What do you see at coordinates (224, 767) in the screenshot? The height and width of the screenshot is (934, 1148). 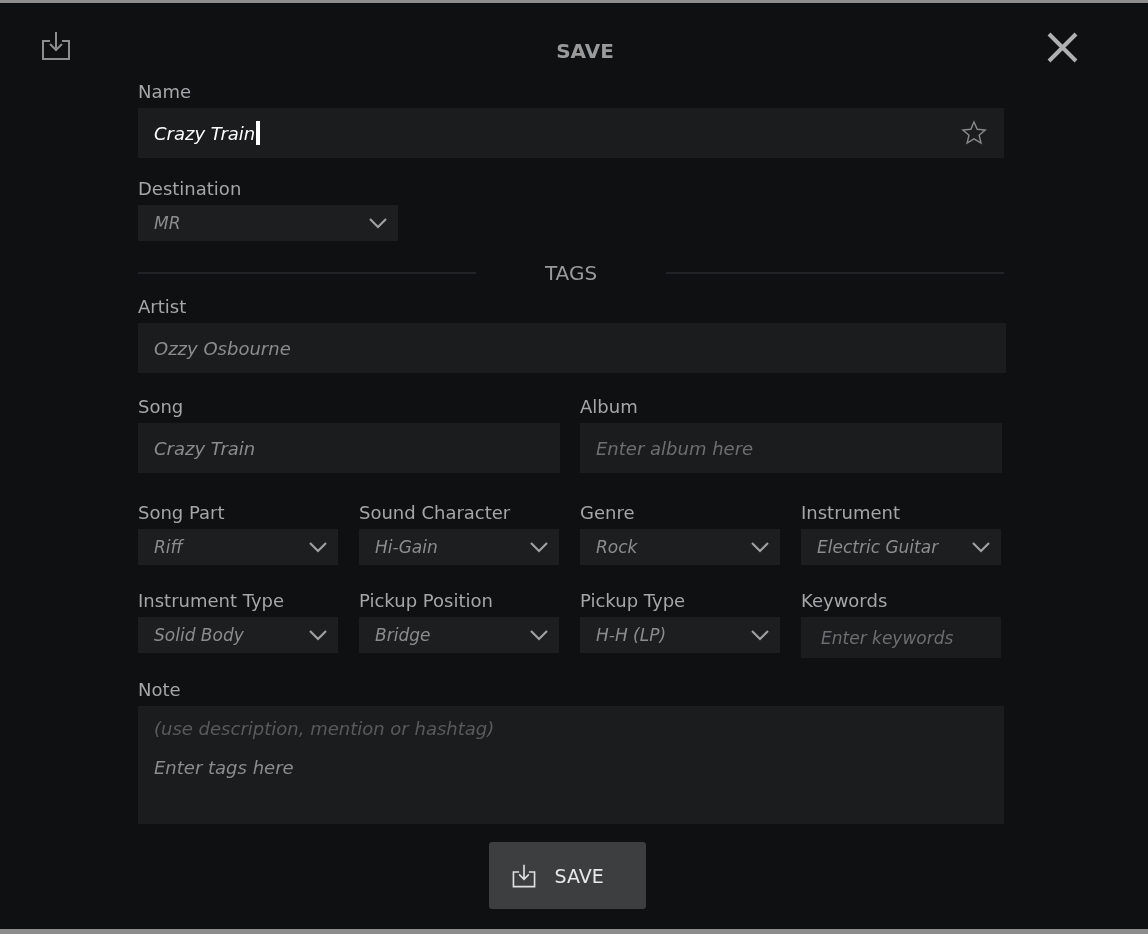 I see `field-placeholder: Enter tags here` at bounding box center [224, 767].